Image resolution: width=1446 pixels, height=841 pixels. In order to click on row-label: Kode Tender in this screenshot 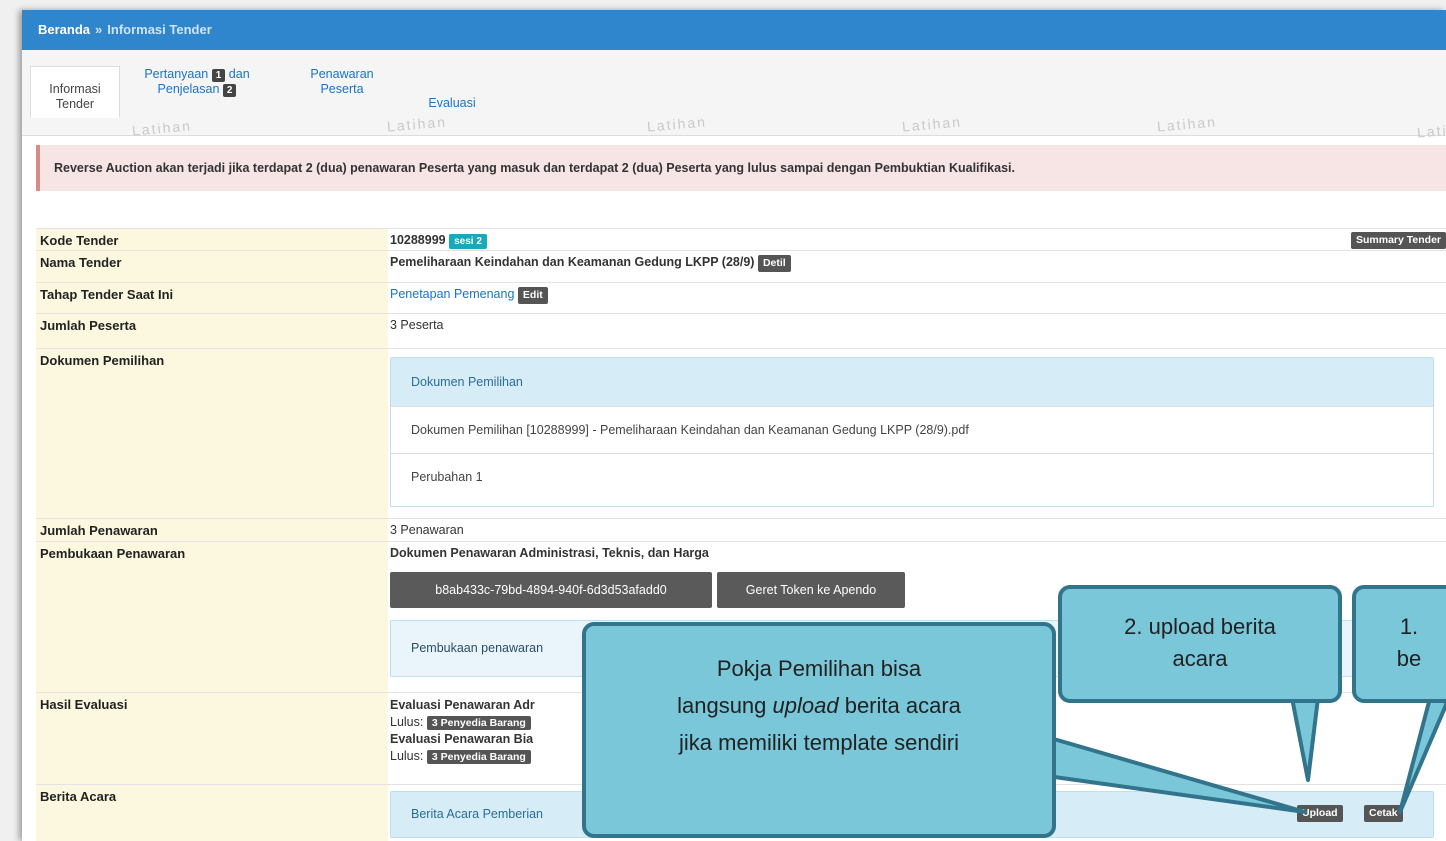, I will do `click(212, 240)`.